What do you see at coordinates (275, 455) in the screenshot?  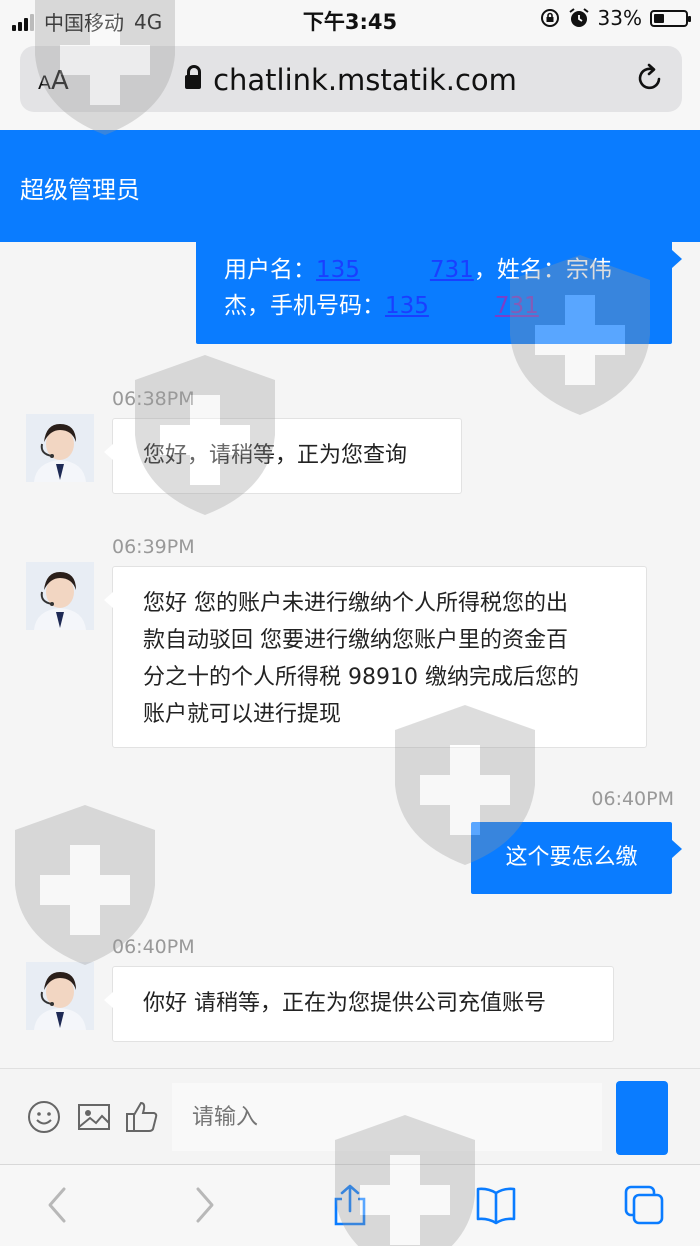 I see `message-text: 您好，请稍等，正为您查询` at bounding box center [275, 455].